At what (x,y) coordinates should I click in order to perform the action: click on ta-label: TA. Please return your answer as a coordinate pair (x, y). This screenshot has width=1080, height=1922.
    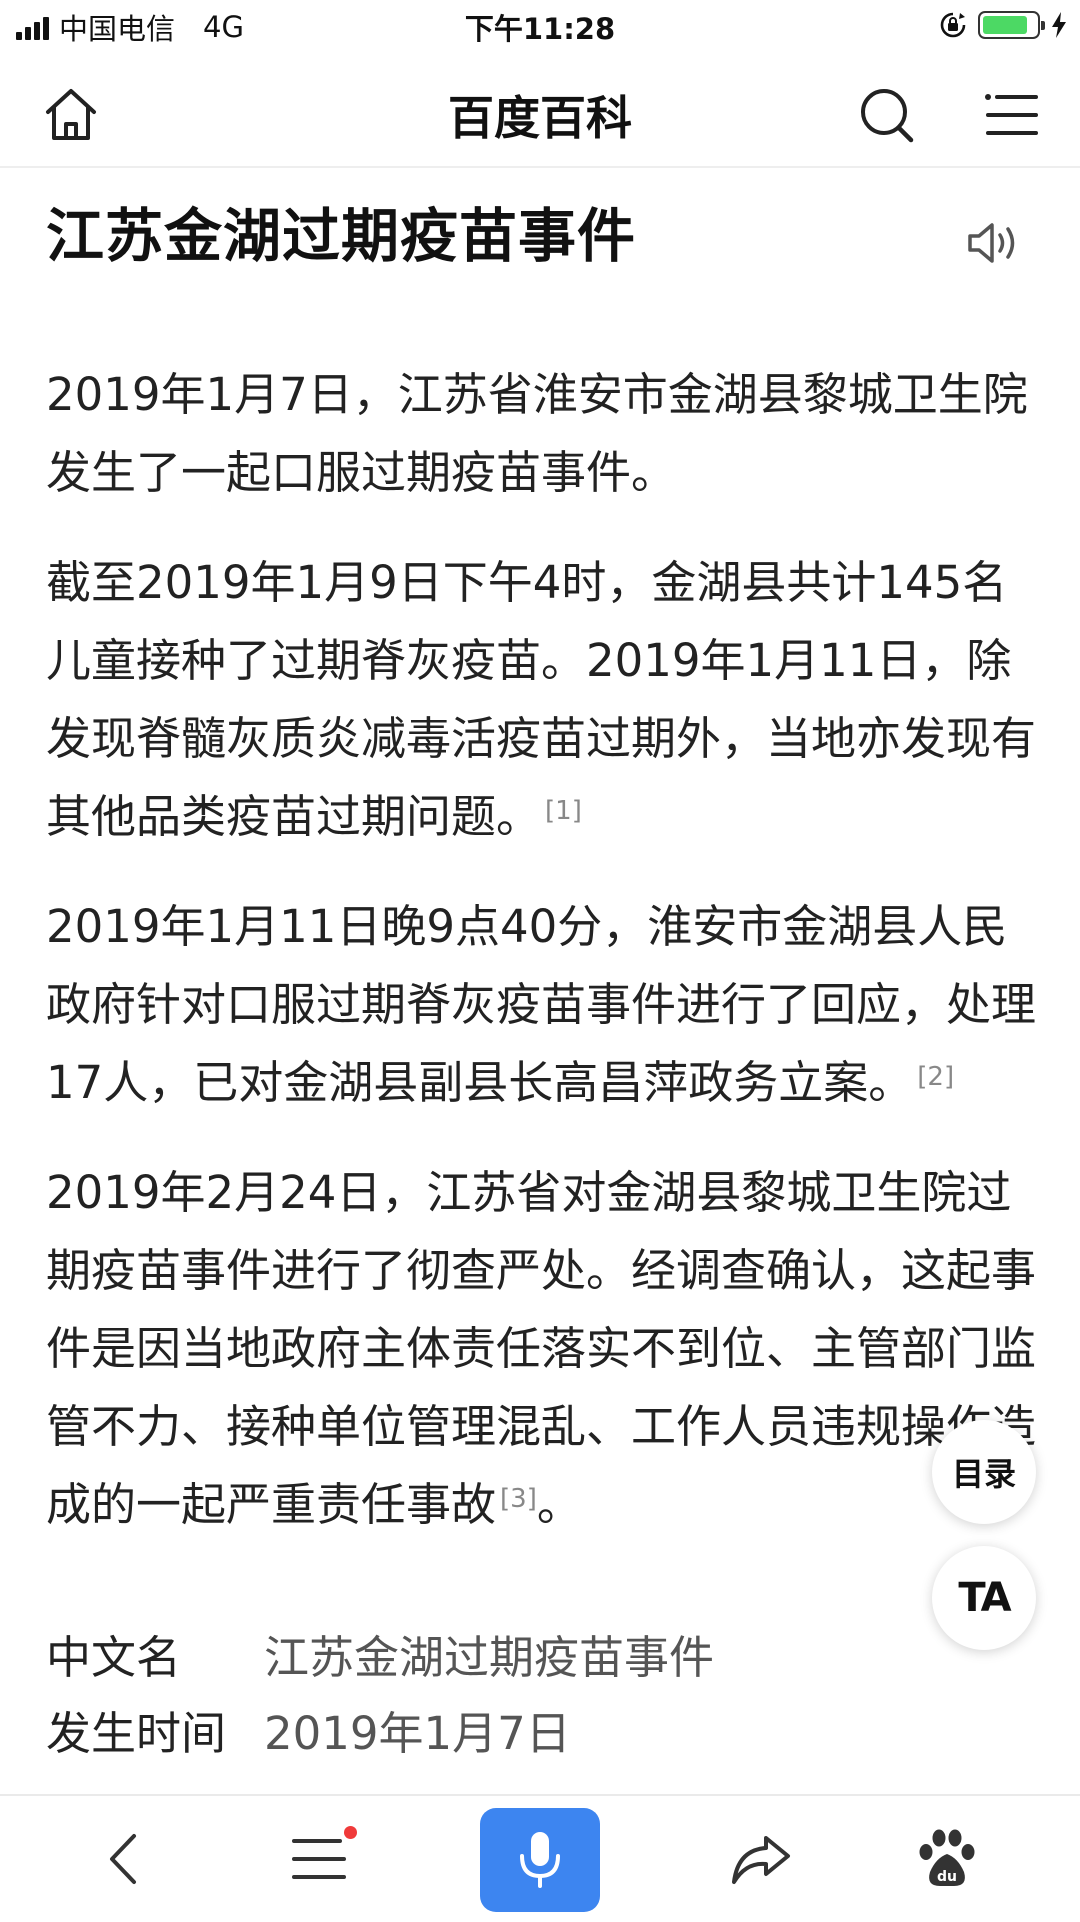
    Looking at the image, I should click on (984, 1598).